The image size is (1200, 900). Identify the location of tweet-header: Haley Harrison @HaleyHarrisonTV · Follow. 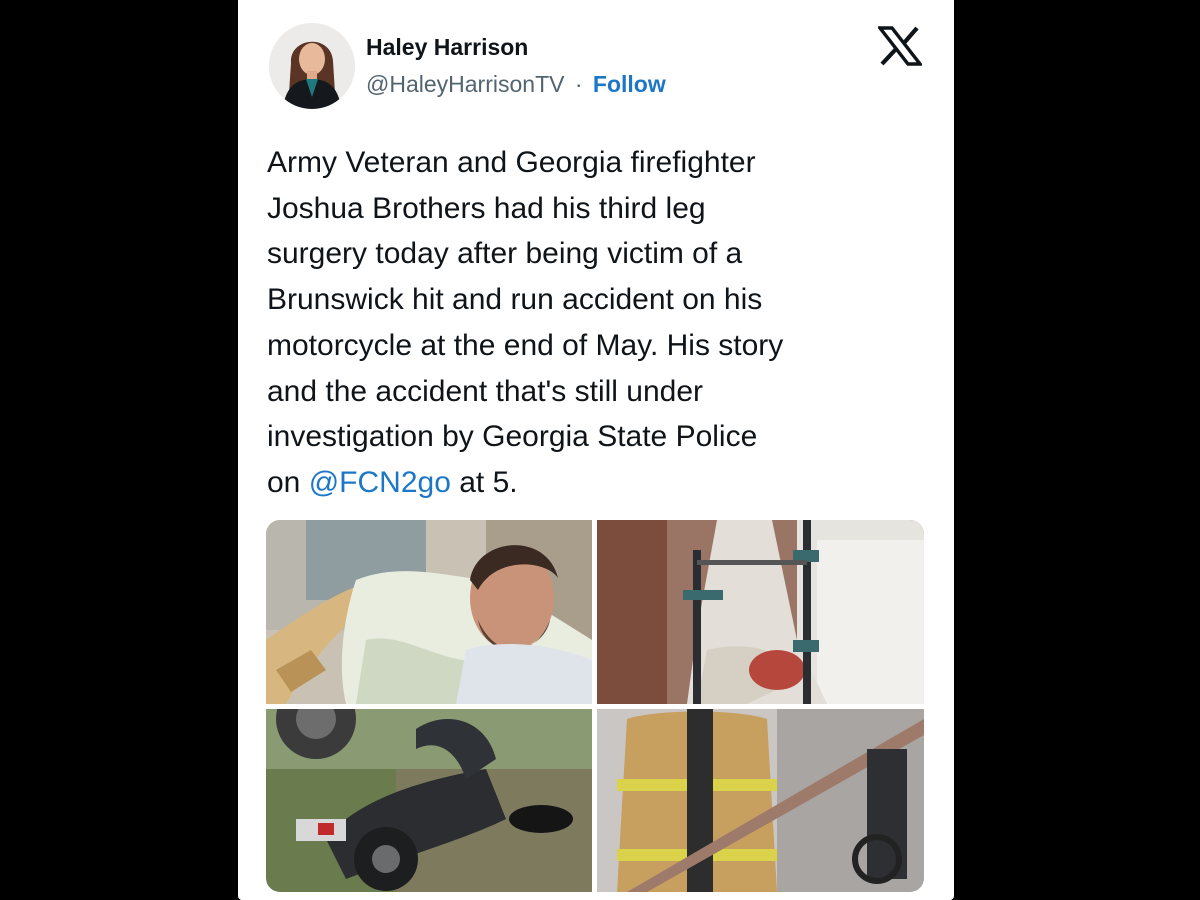
(596, 65).